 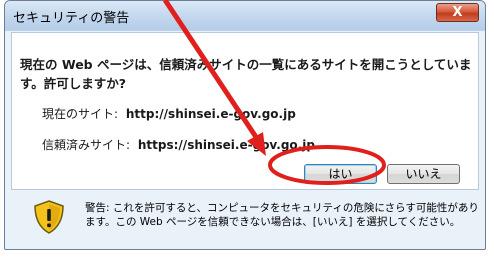 What do you see at coordinates (245, 15) in the screenshot?
I see `title-bar: セキュリティの警告 X` at bounding box center [245, 15].